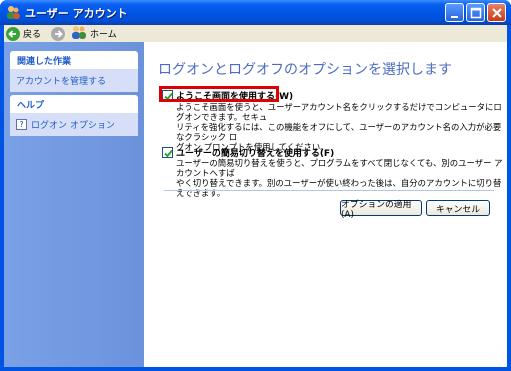  What do you see at coordinates (454, 12) in the screenshot?
I see `minimize-button` at bounding box center [454, 12].